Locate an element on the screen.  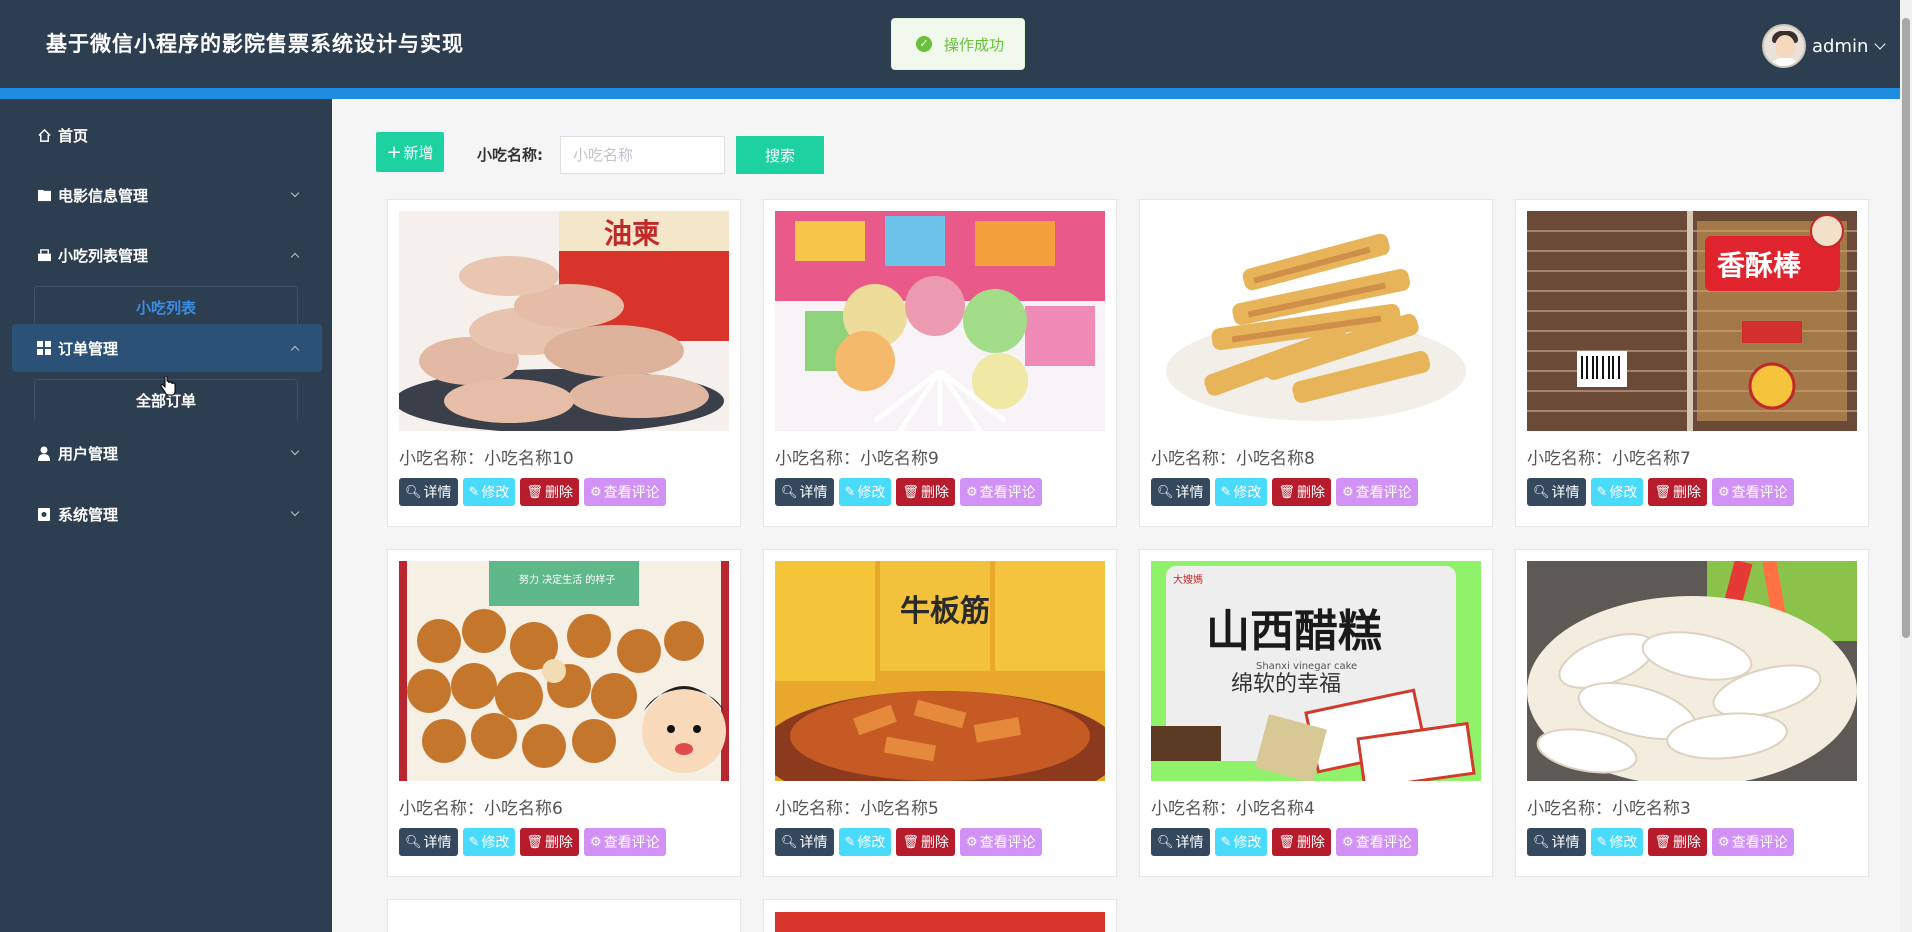
success-toast: ✓ 操作成功 is located at coordinates (958, 44).